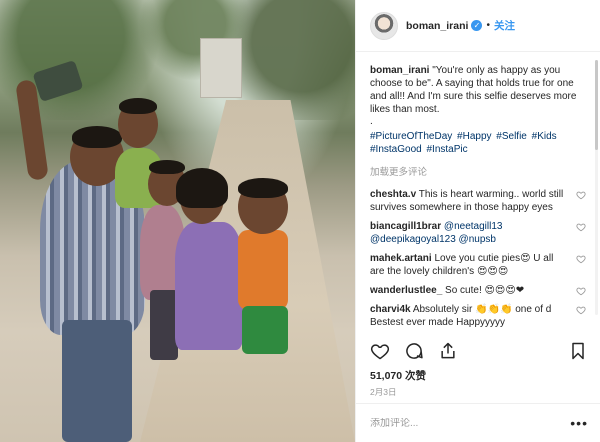 The width and height of the screenshot is (600, 442). I want to click on comment-text: wanderlustlee_ So cute! 😍😍😍❤, so click(473, 290).